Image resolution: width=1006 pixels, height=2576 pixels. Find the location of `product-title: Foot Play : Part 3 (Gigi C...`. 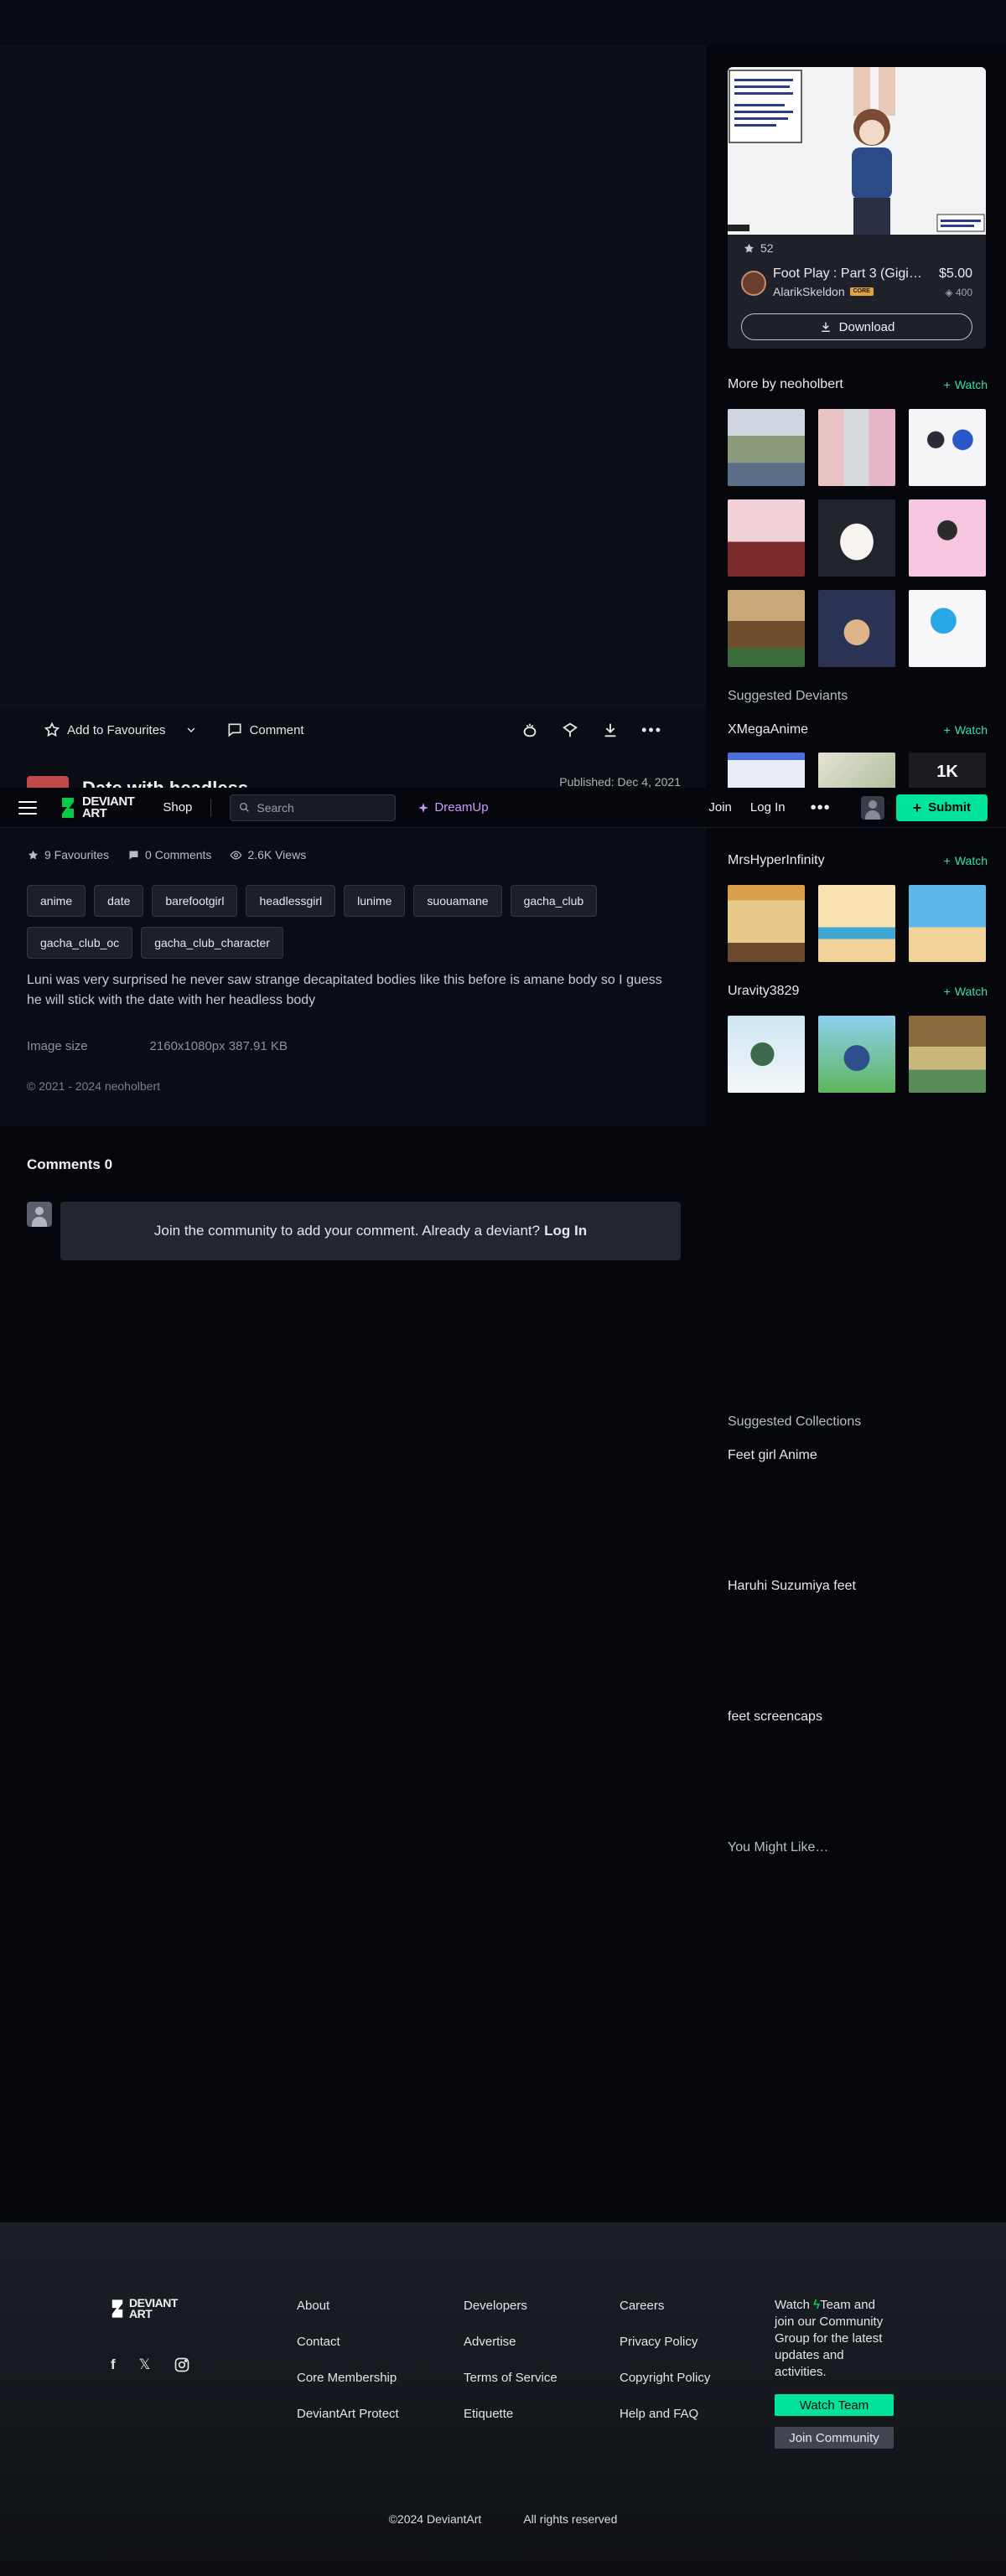

product-title: Foot Play : Part 3 (Gigi C... is located at coordinates (848, 274).